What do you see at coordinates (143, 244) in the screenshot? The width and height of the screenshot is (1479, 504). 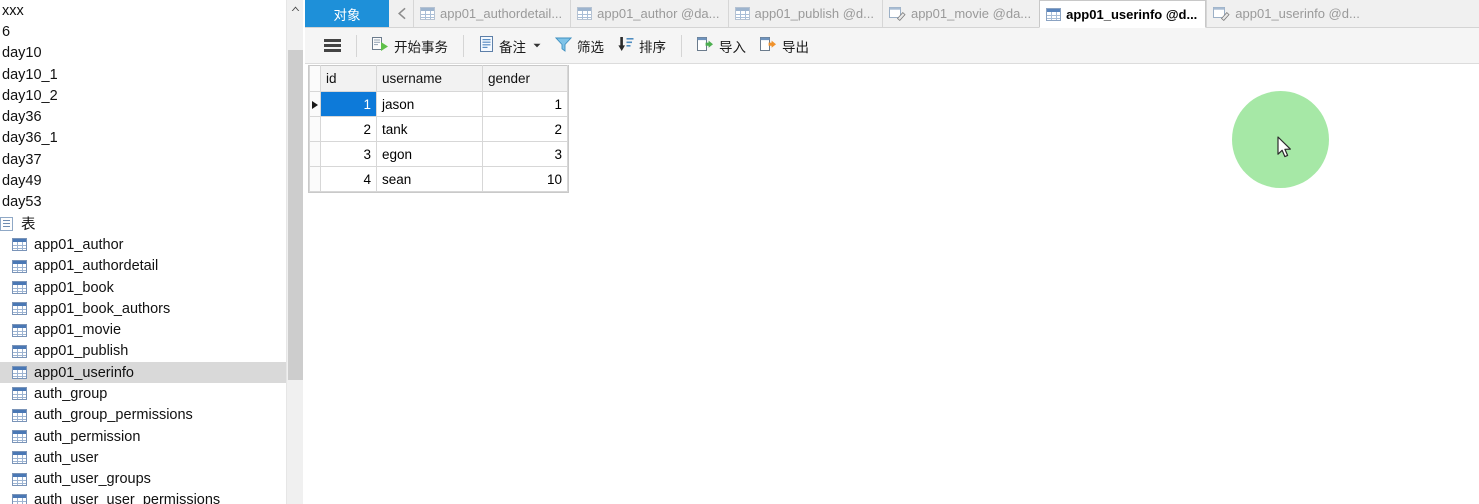 I see `tree-item-app01_author: app01_author` at bounding box center [143, 244].